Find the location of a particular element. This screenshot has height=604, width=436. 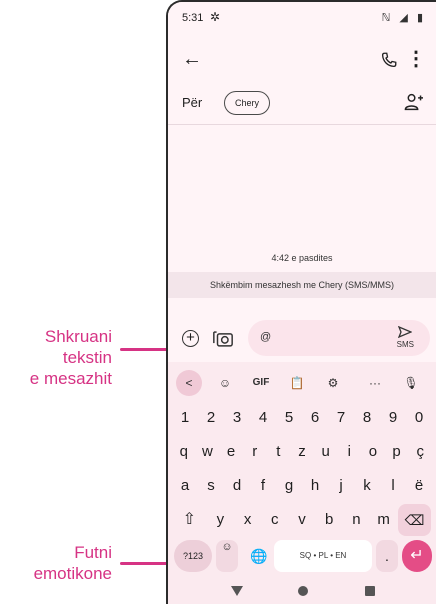

key: f is located at coordinates (263, 486).